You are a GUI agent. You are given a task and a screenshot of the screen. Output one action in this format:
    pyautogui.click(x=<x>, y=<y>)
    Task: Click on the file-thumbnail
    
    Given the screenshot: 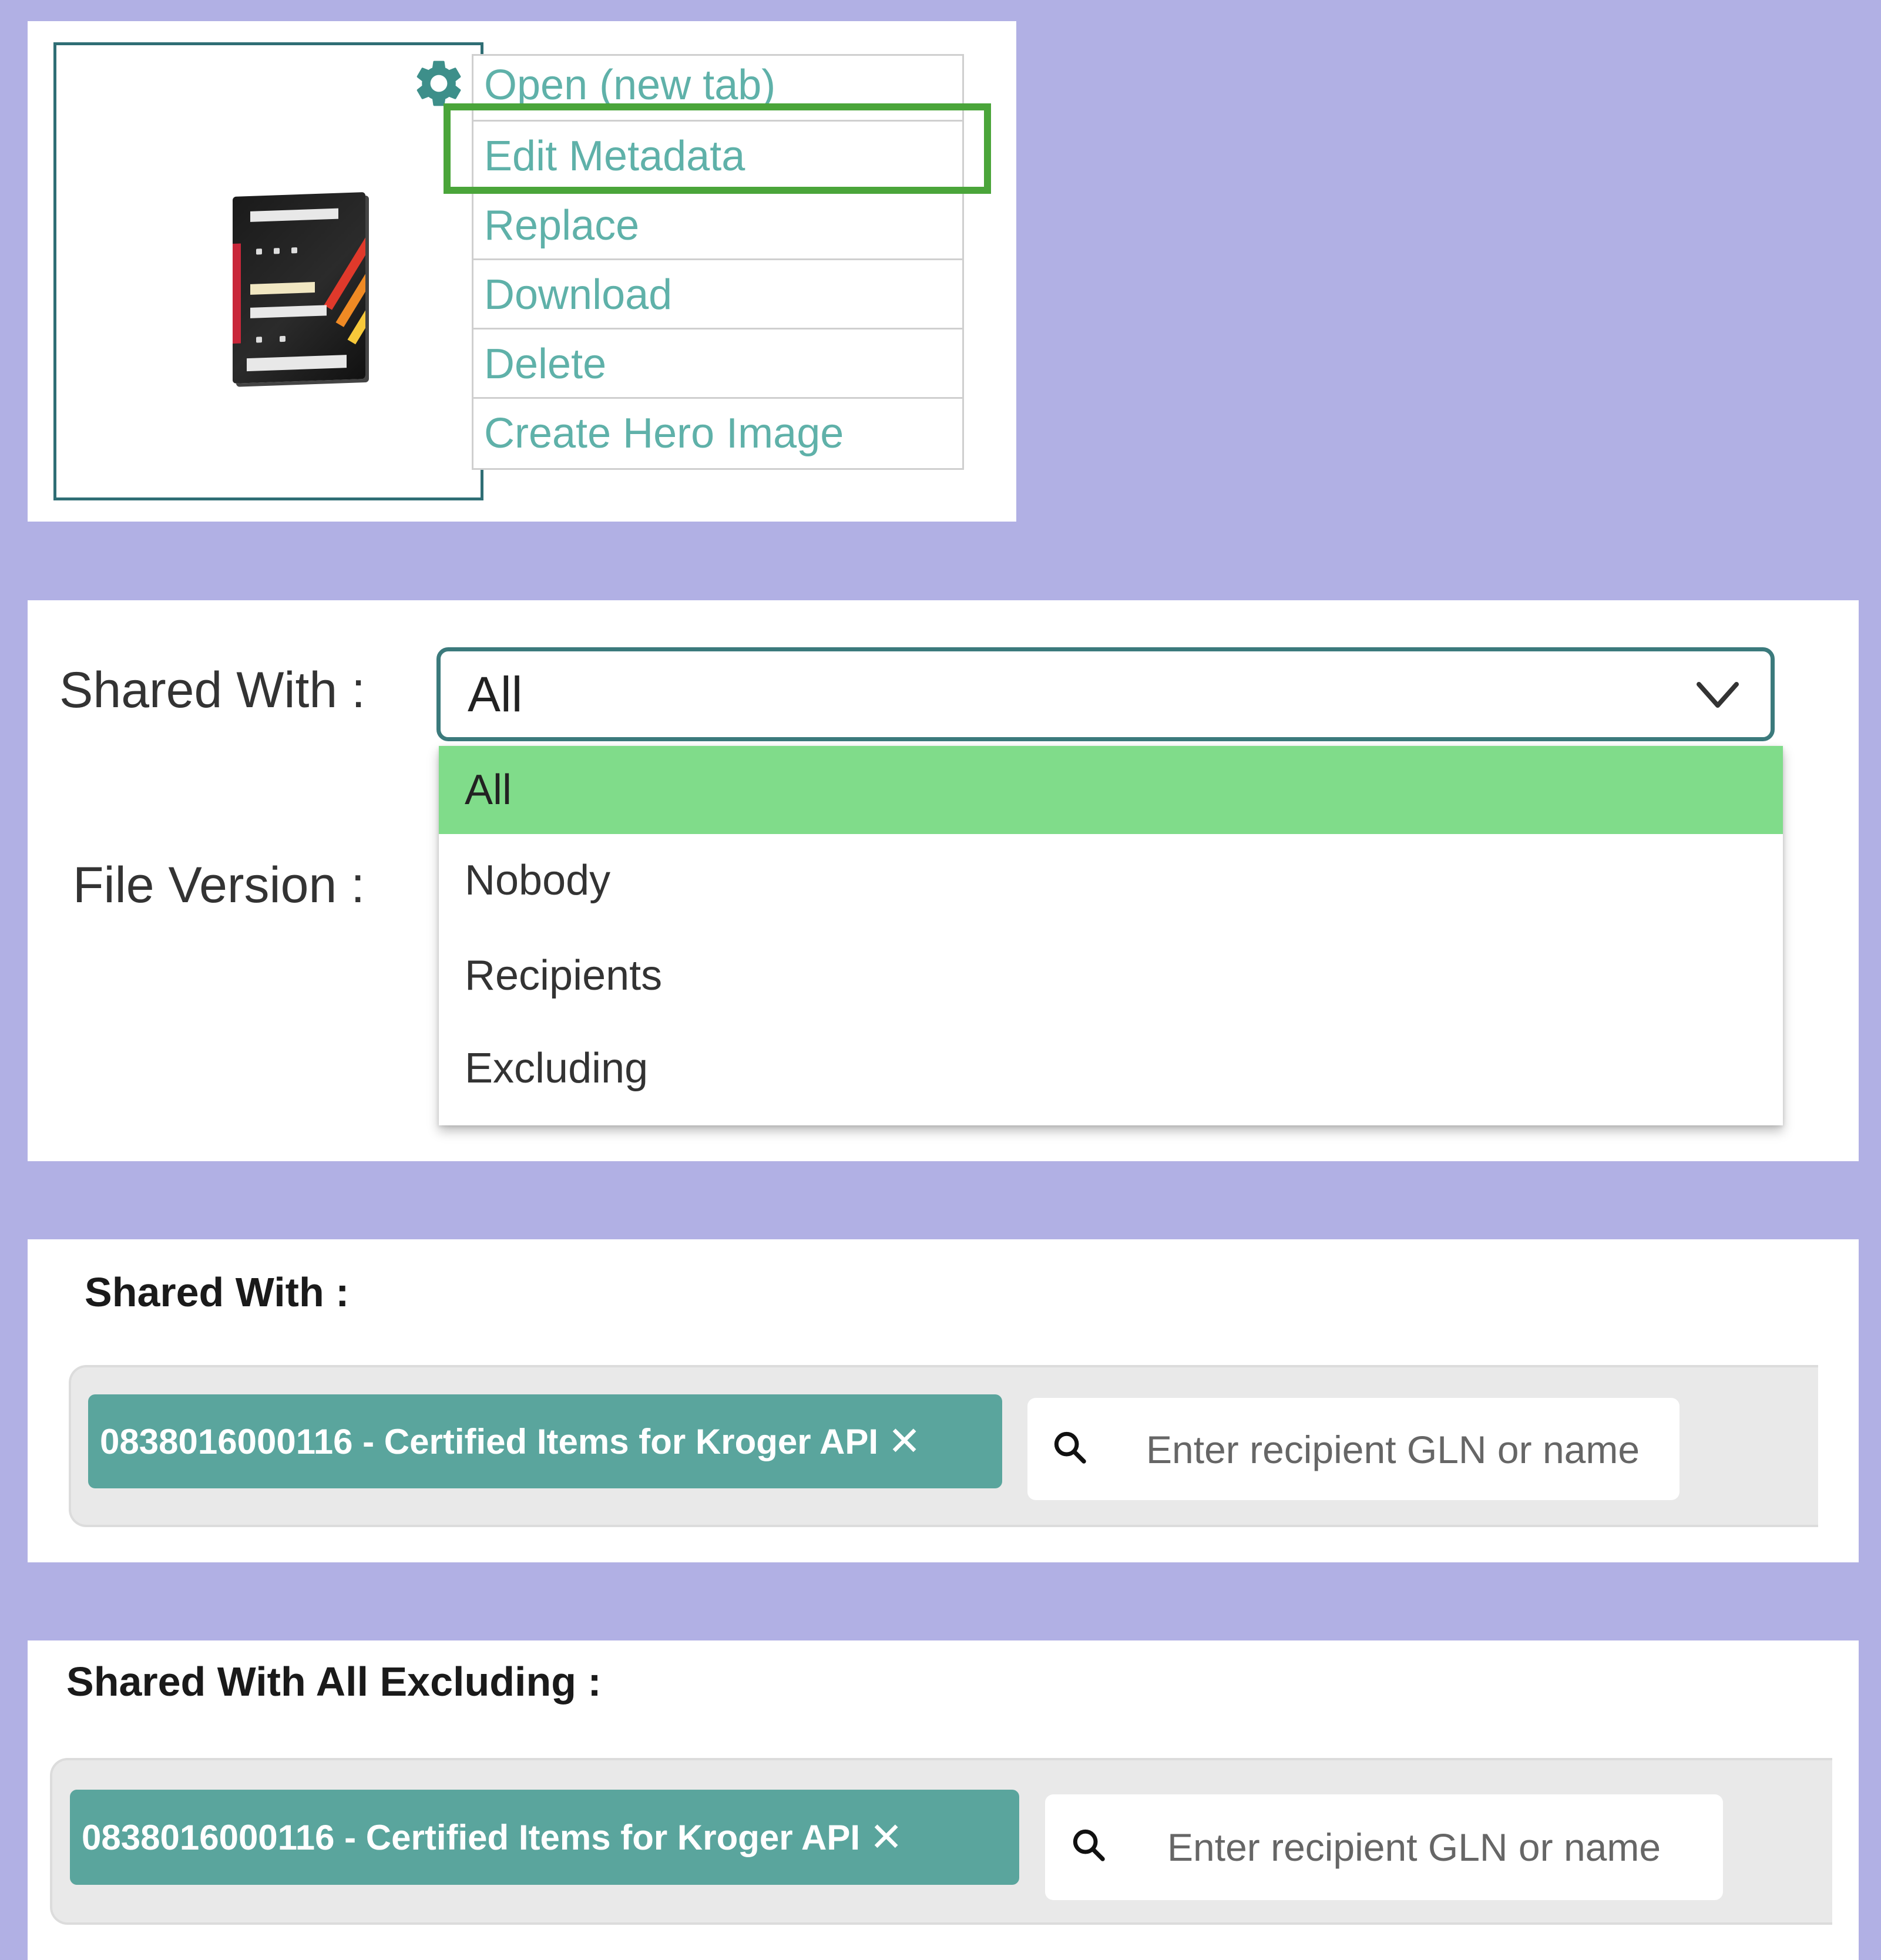 What is the action you would take?
    pyautogui.click(x=299, y=288)
    